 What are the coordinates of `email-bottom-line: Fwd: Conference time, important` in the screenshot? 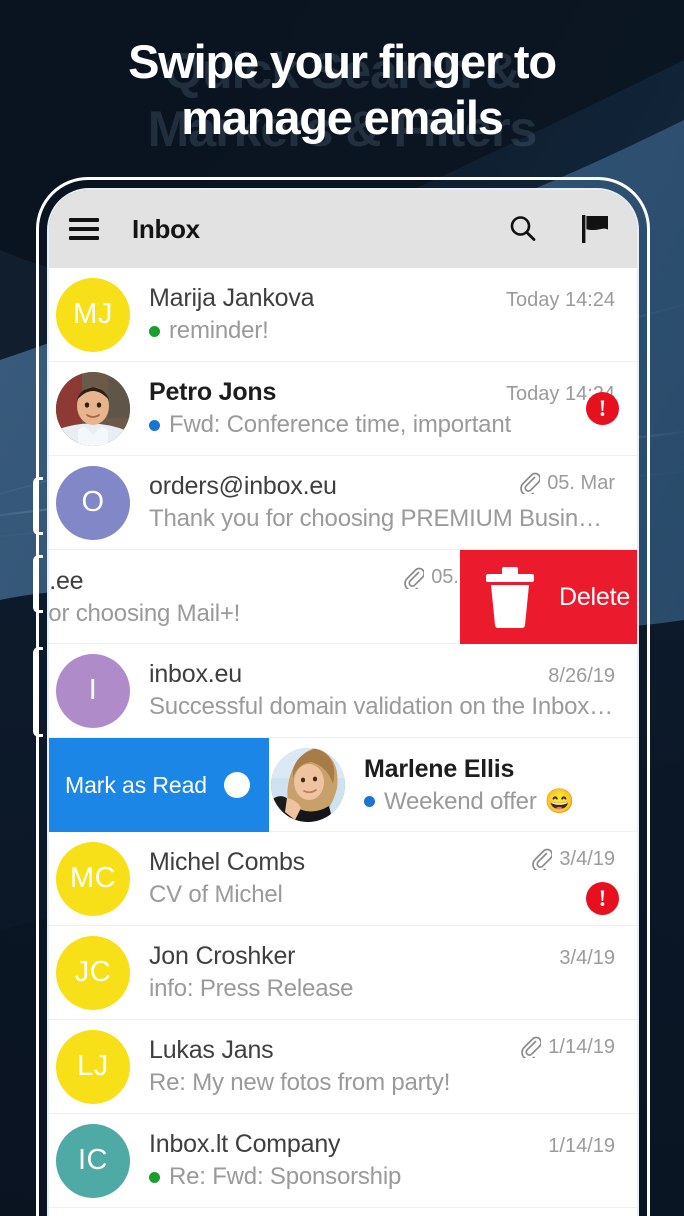 It's located at (382, 425).